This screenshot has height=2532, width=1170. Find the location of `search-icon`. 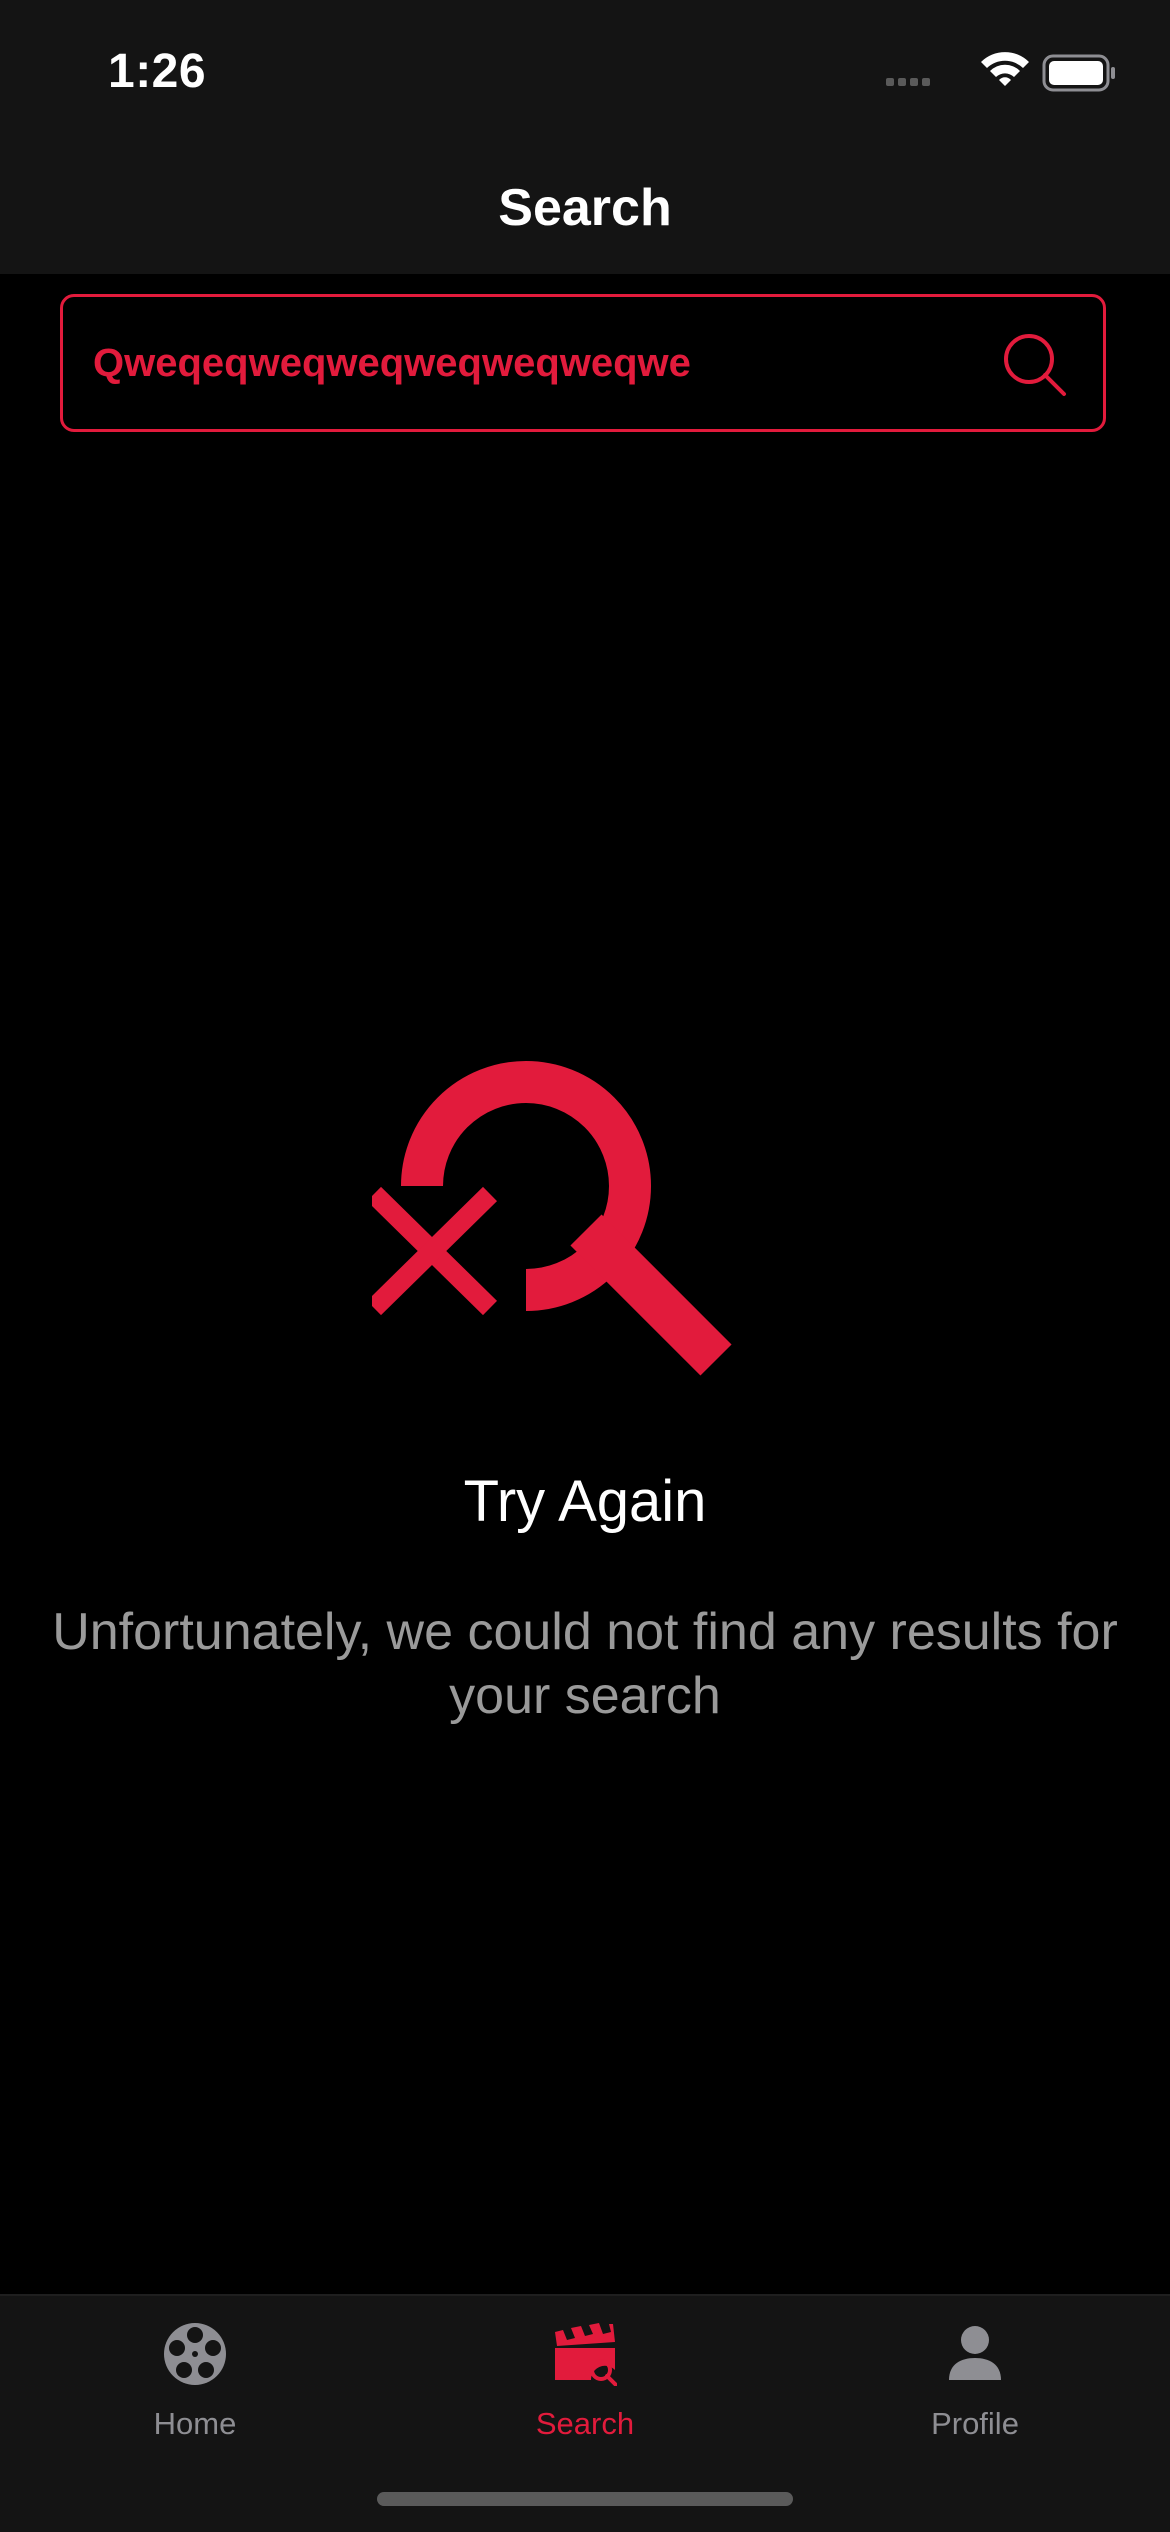

search-icon is located at coordinates (1035, 365).